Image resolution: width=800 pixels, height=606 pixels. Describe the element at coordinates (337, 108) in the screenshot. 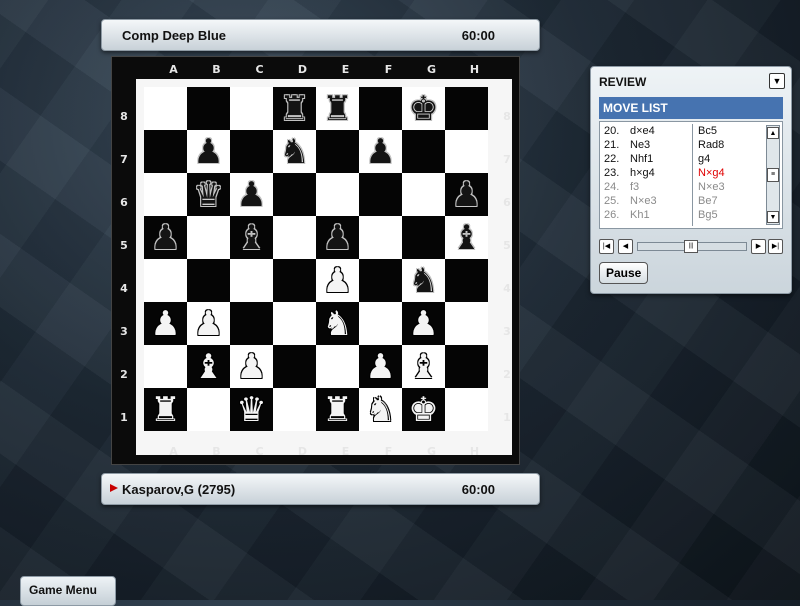

I see `square-e8: ♜` at that location.